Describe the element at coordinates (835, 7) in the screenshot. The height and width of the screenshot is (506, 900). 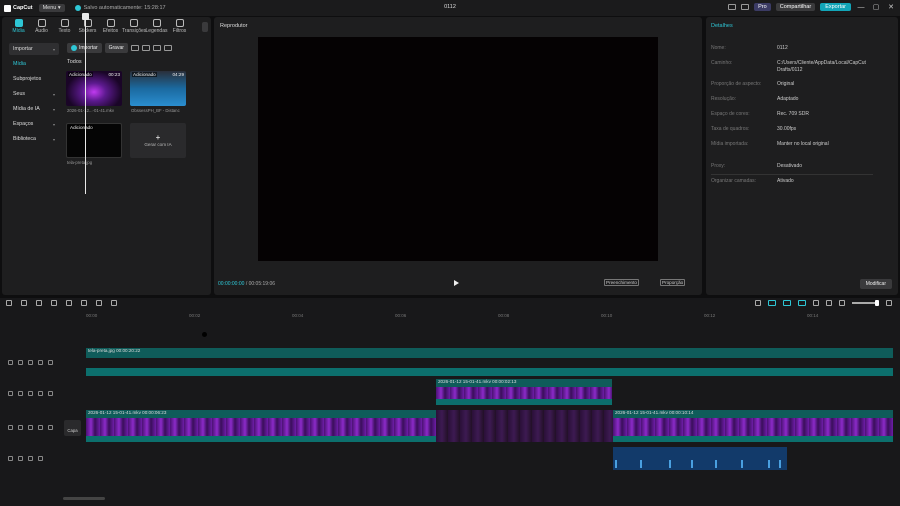
I see `export-button: Exportar` at that location.